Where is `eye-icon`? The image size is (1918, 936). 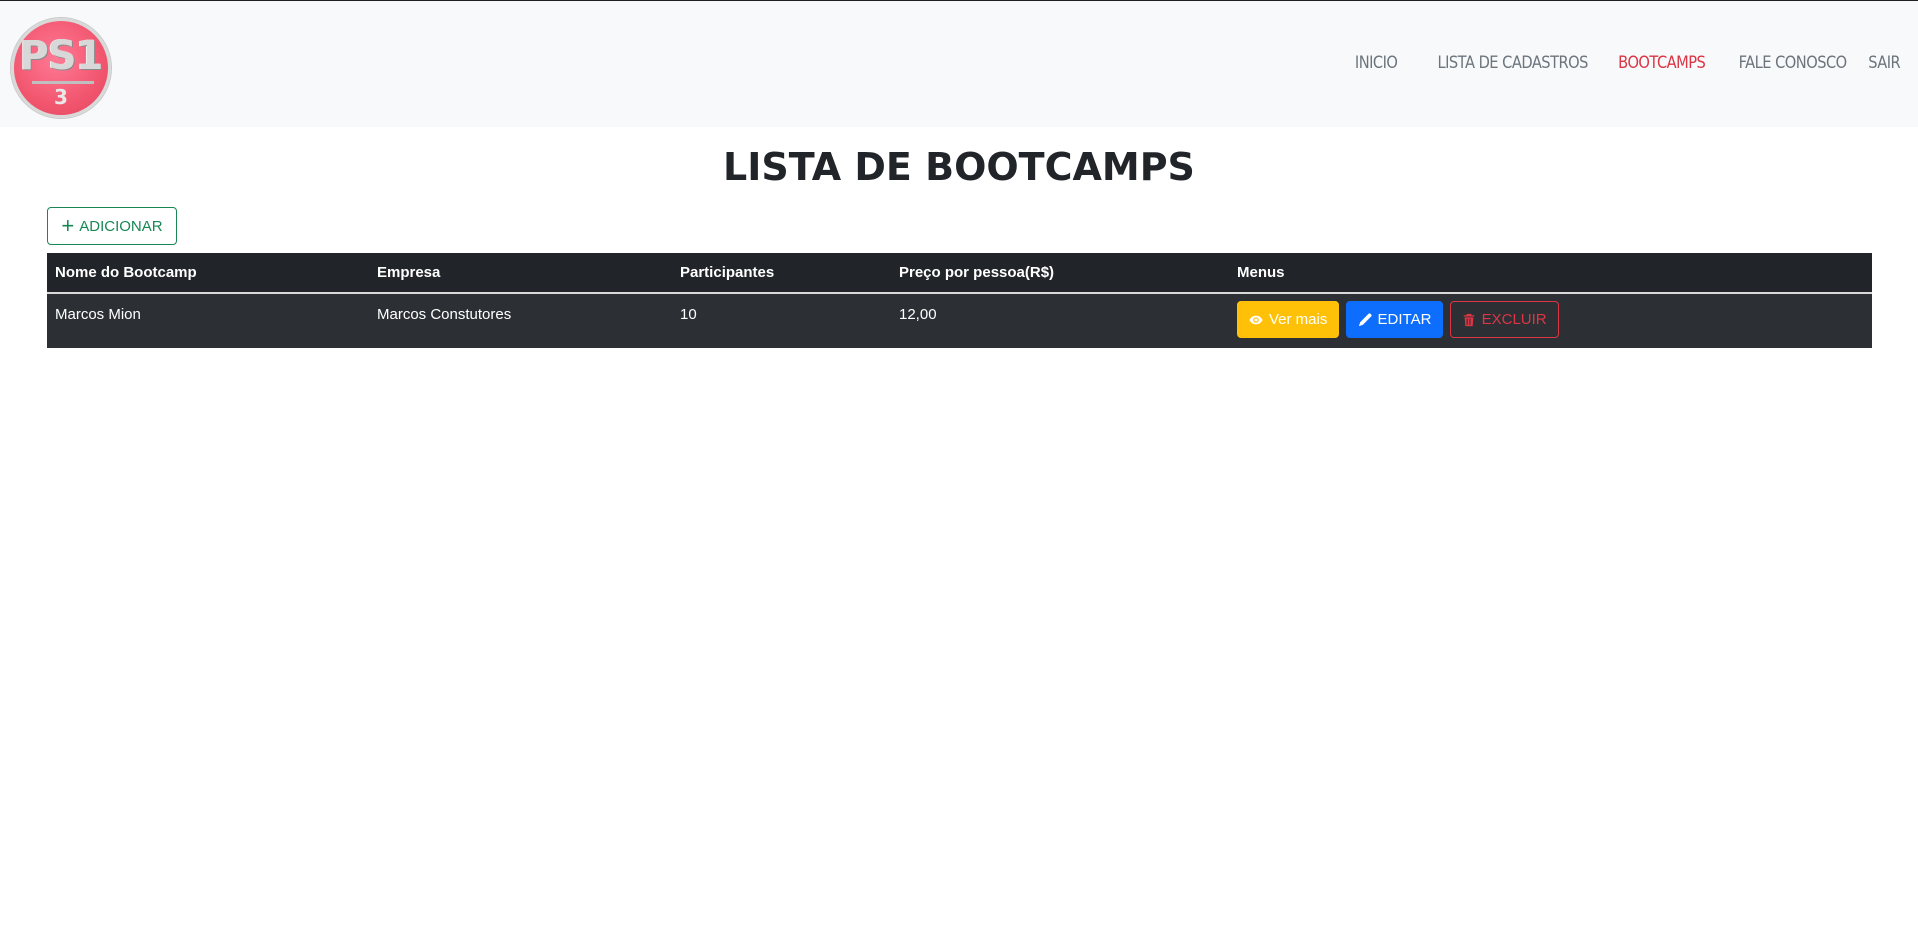 eye-icon is located at coordinates (1256, 320).